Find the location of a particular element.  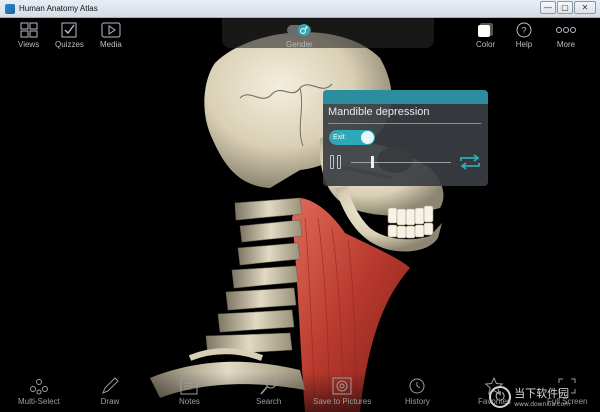

help-icon: ? is located at coordinates (524, 30).